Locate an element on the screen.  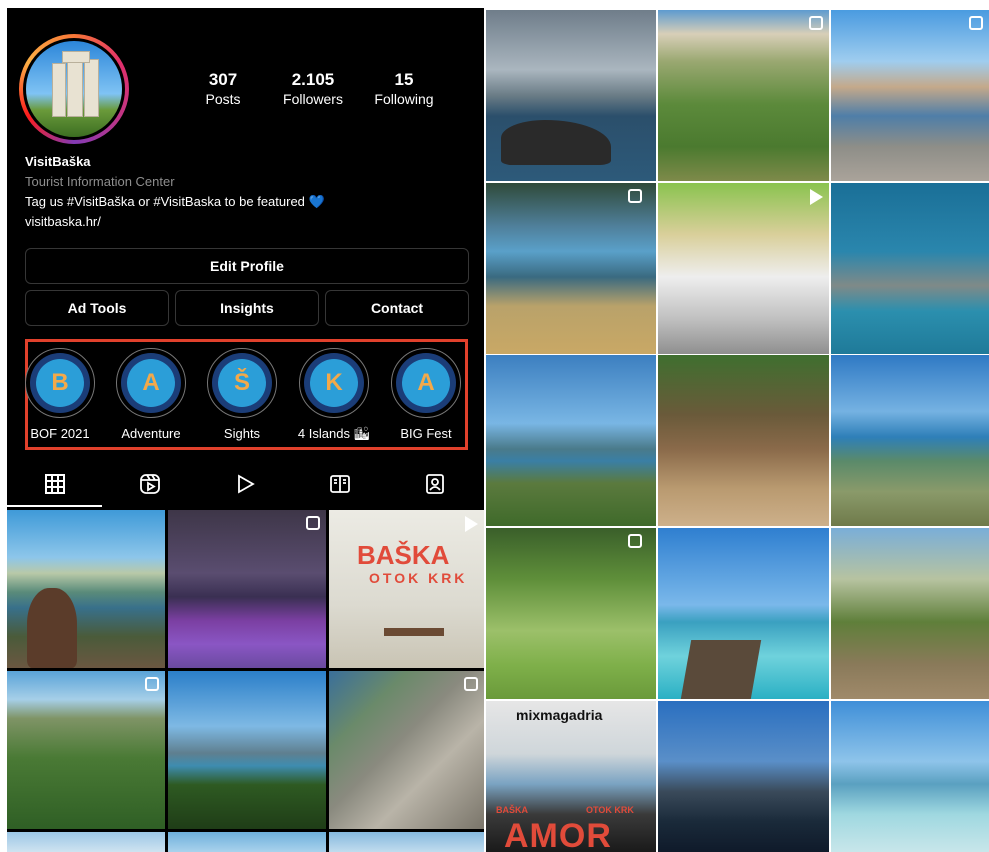
posts-label: Posts is located at coordinates (223, 99).